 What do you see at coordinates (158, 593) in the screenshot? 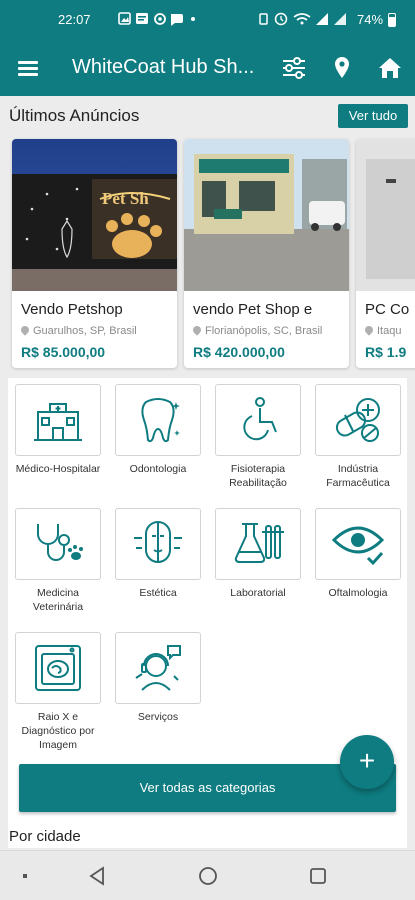
I see `category-label: Estética` at bounding box center [158, 593].